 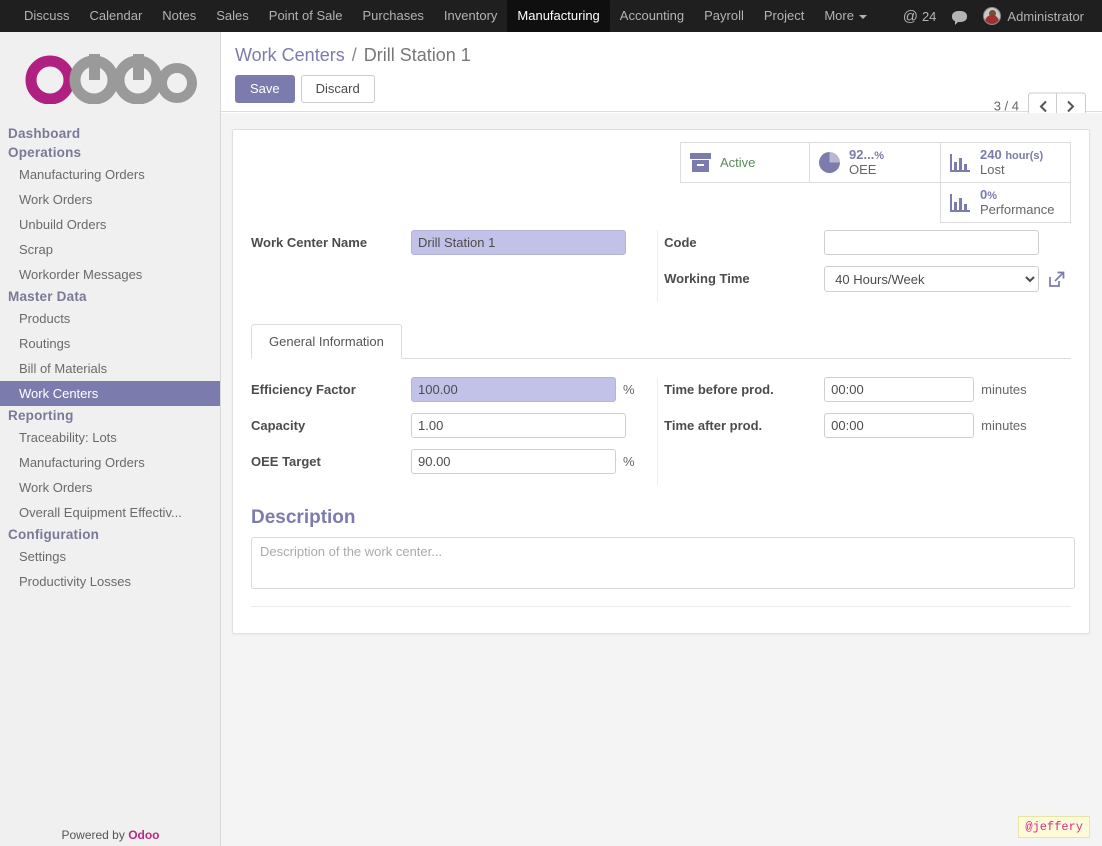 I want to click on app-menu-item-calendar: Calendar, so click(x=116, y=16).